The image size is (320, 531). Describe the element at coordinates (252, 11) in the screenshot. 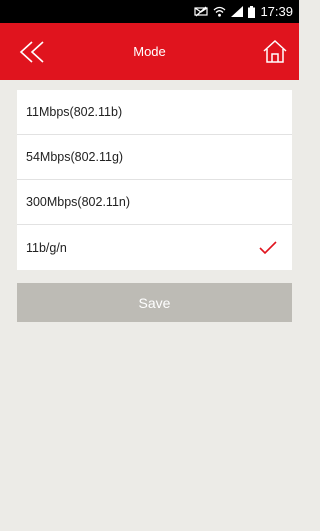

I see `battery-icon` at that location.